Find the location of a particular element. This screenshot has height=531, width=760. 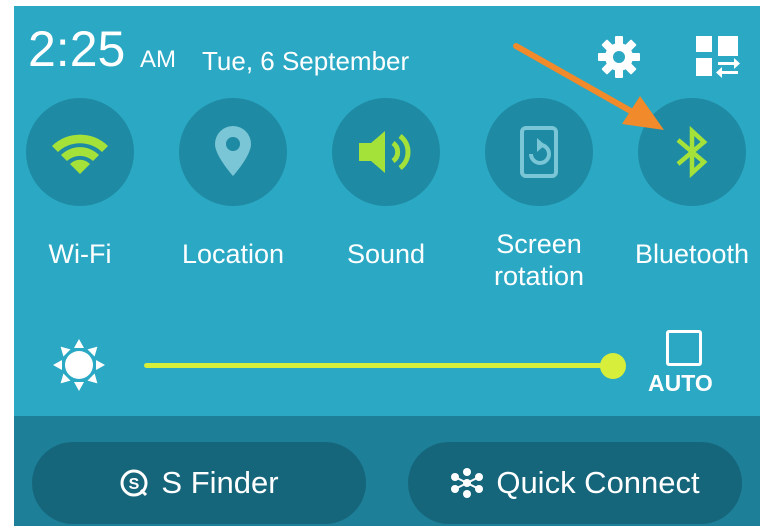

speaker-icon is located at coordinates (385, 152).